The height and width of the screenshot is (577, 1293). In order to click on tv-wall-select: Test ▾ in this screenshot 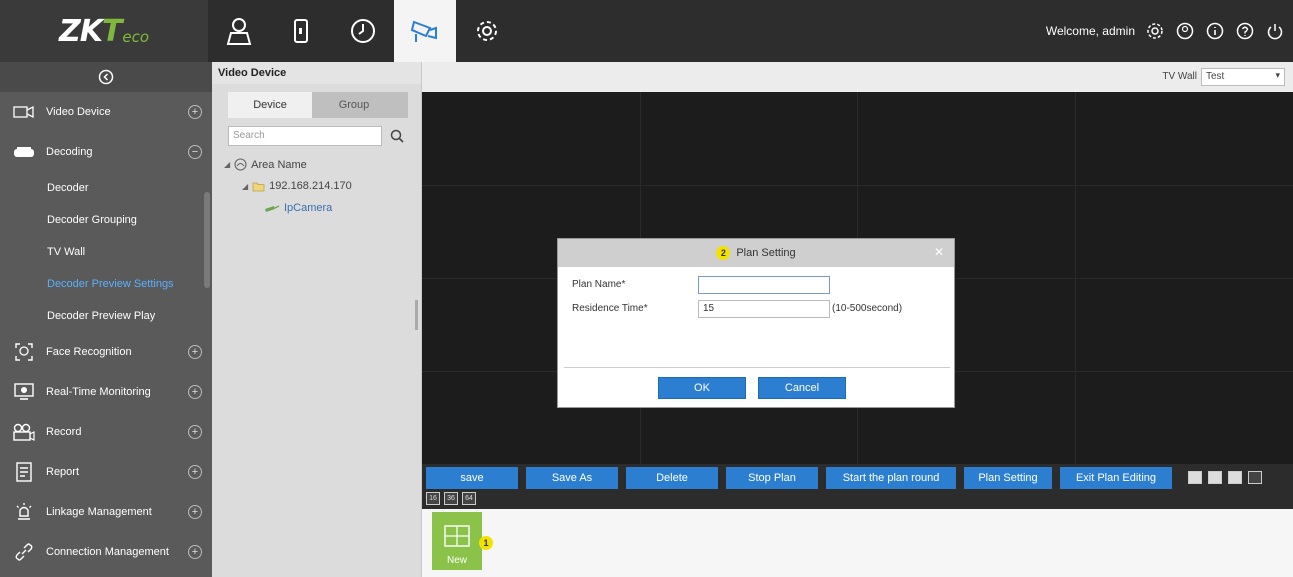, I will do `click(1243, 77)`.